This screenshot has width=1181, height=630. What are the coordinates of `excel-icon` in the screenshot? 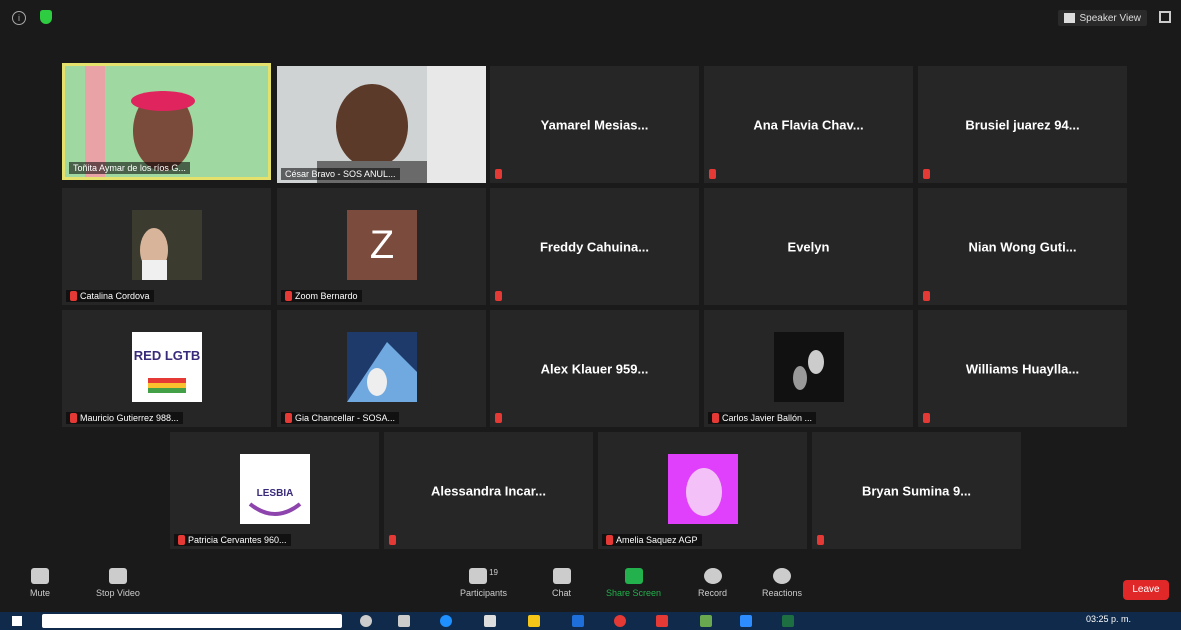 It's located at (788, 621).